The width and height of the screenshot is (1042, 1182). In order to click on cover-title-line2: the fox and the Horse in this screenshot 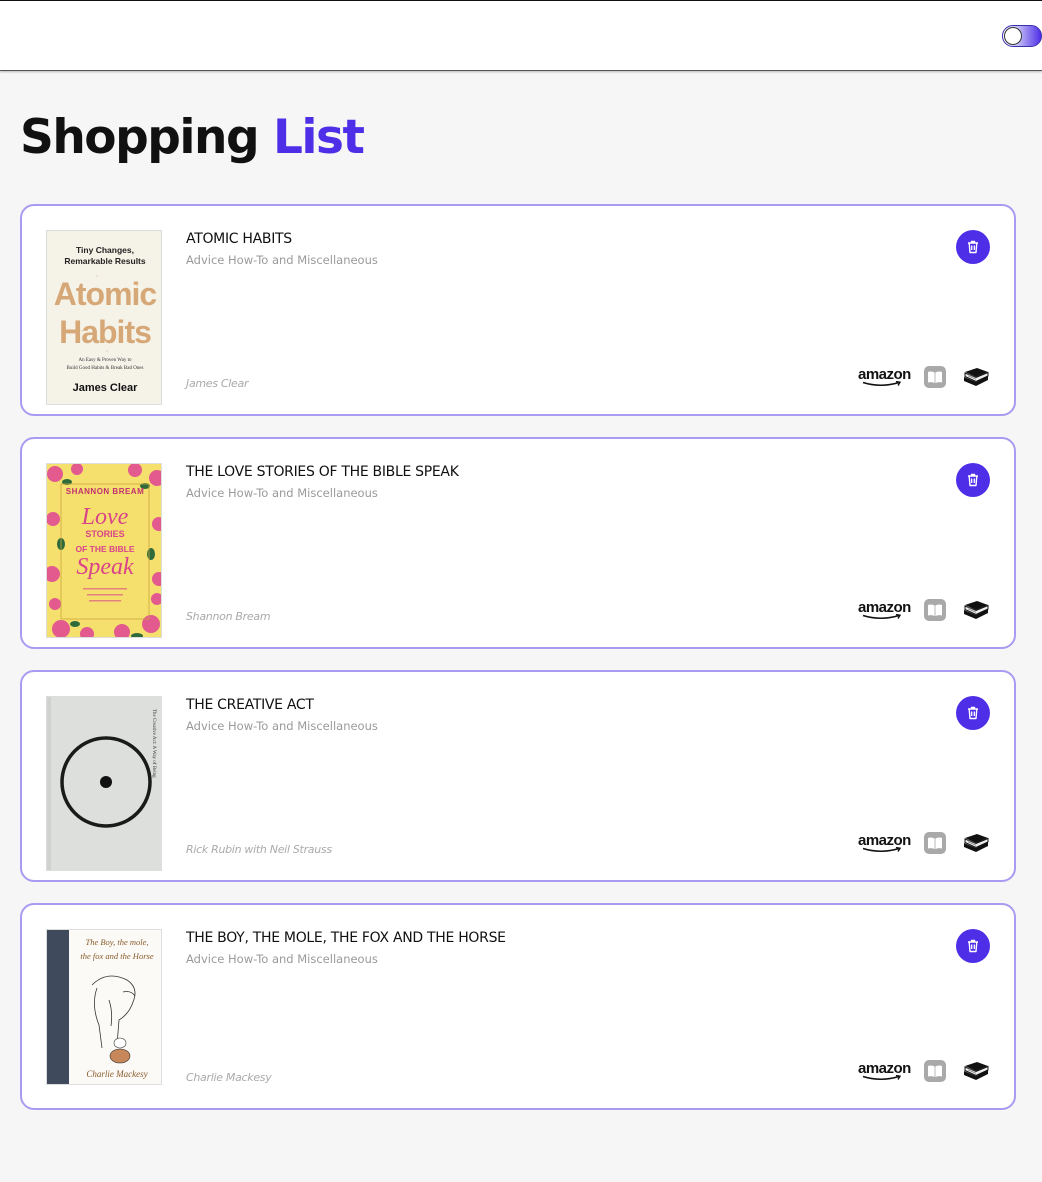, I will do `click(116, 956)`.